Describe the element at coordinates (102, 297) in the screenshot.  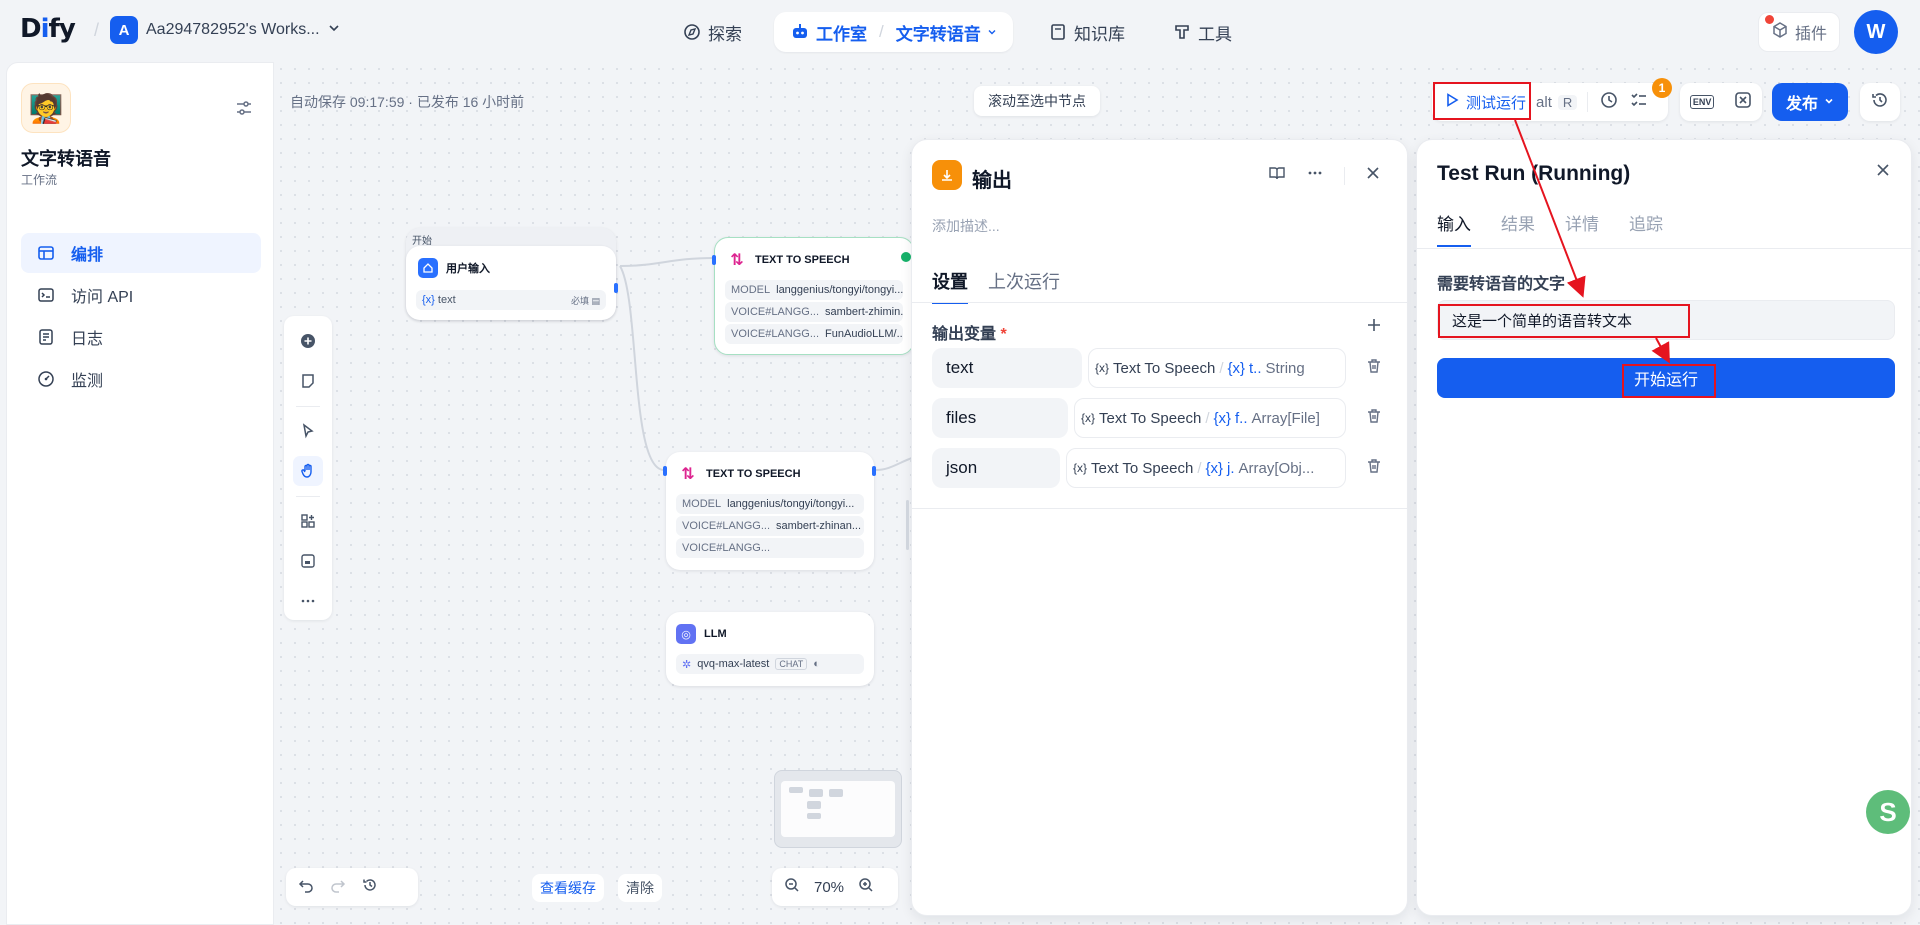
I see `sidebar-item-label: 访问 API` at that location.